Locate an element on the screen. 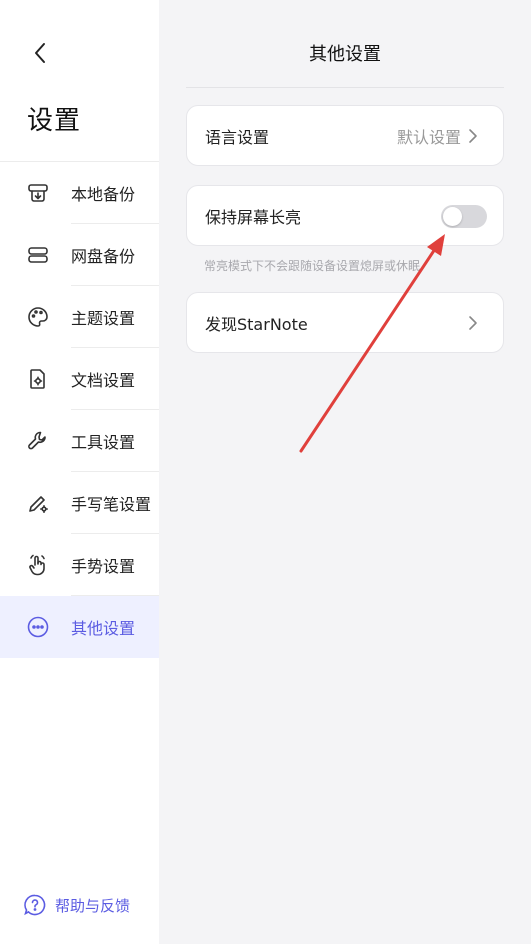 Image resolution: width=531 pixels, height=944 pixels. sidebar-item-local-backup: 本地备份 is located at coordinates (79, 193).